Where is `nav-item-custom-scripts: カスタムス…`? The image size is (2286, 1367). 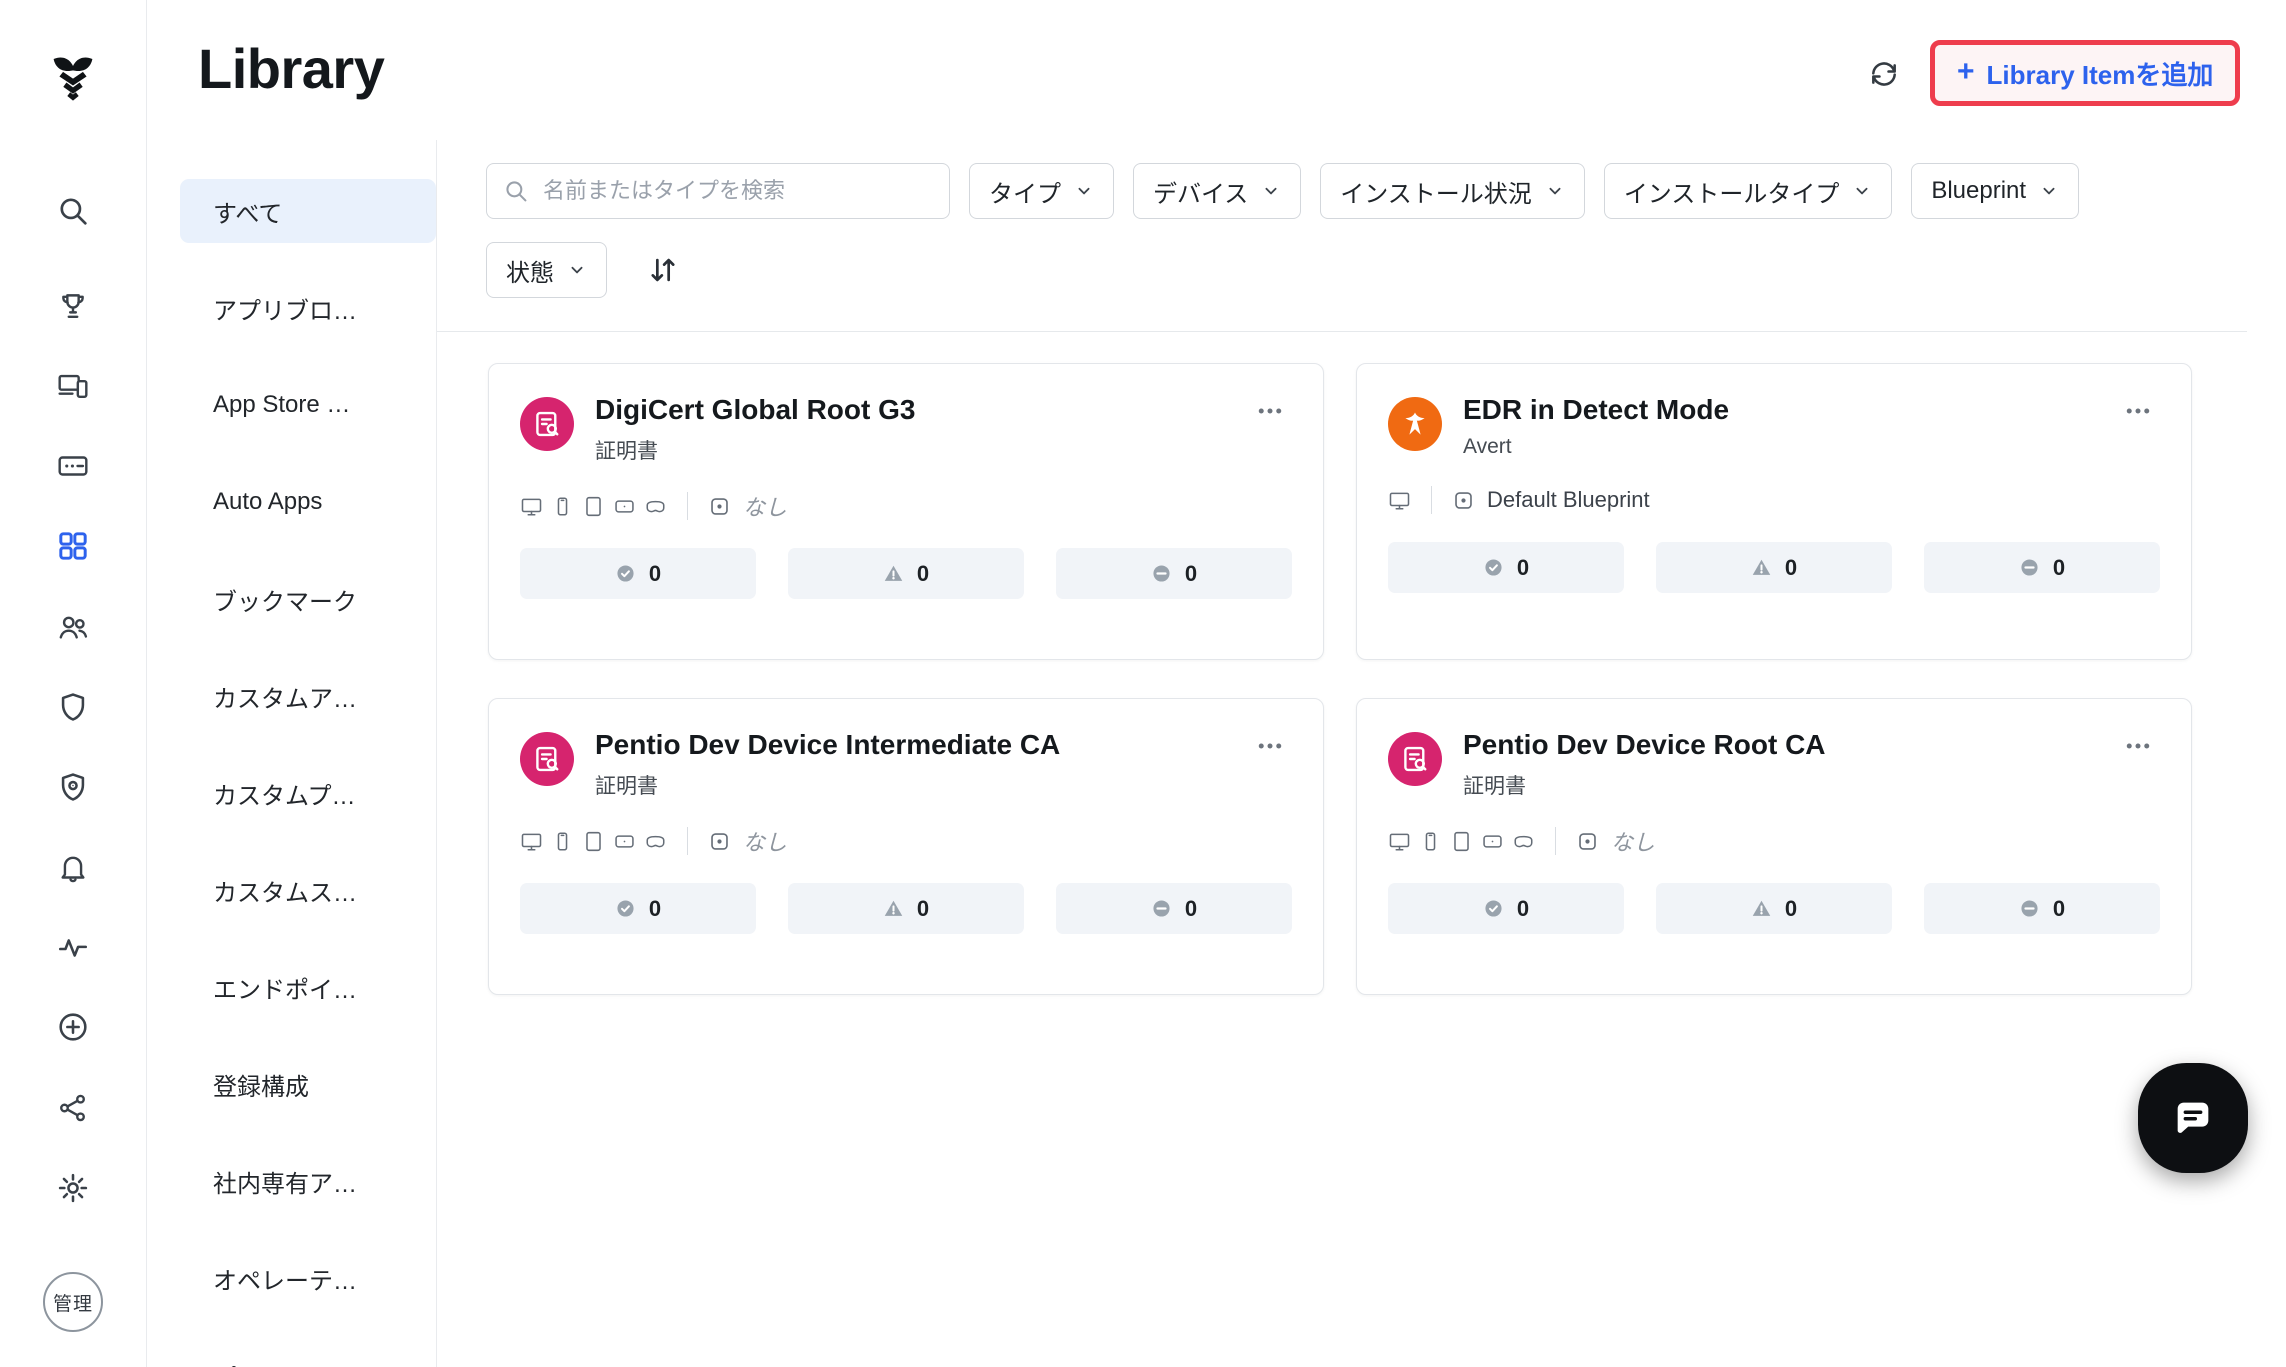 nav-item-custom-scripts: カスタムス… is located at coordinates (308, 890).